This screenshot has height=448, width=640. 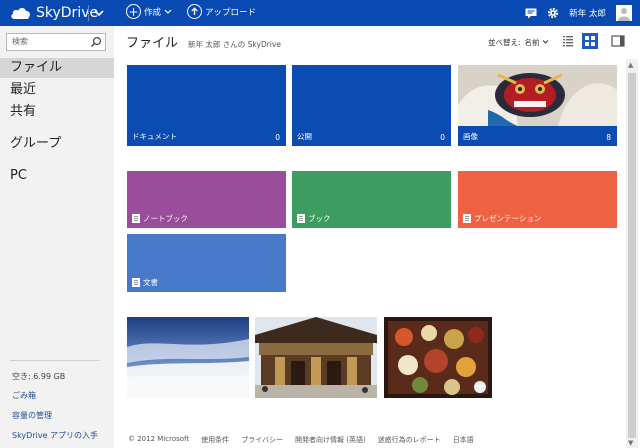 I want to click on top-right-area: 新年 太郎, so click(x=578, y=13).